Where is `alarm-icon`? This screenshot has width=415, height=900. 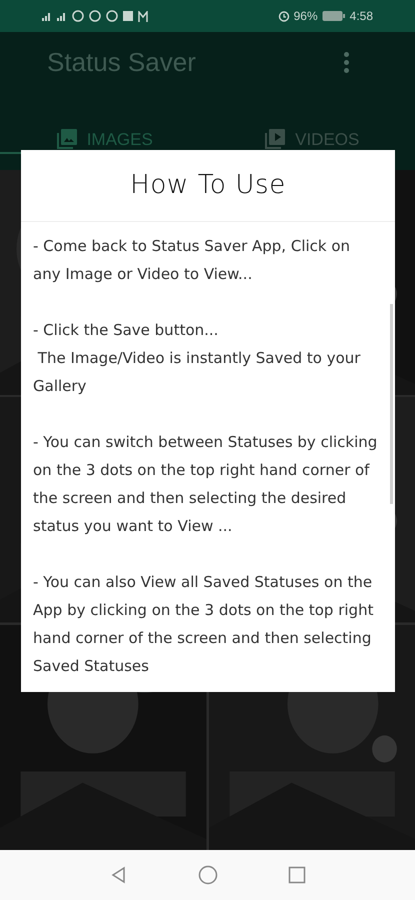 alarm-icon is located at coordinates (284, 16).